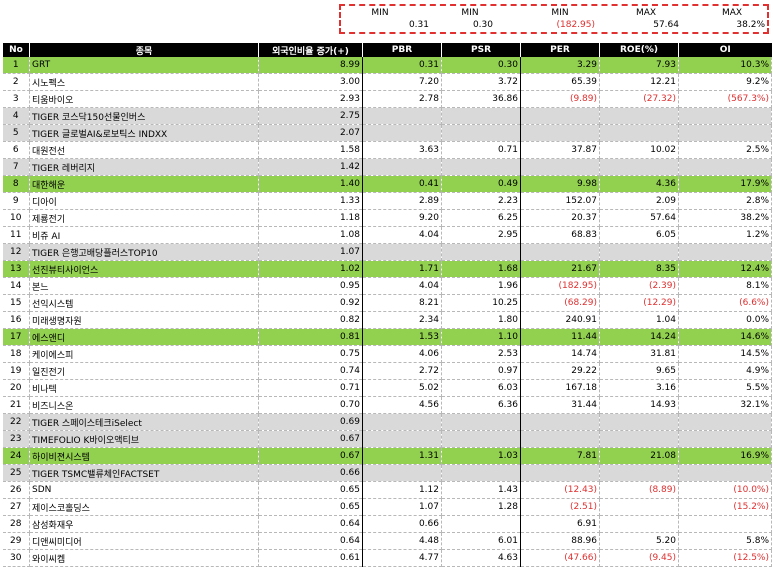  I want to click on cell-no: 5, so click(16, 133).